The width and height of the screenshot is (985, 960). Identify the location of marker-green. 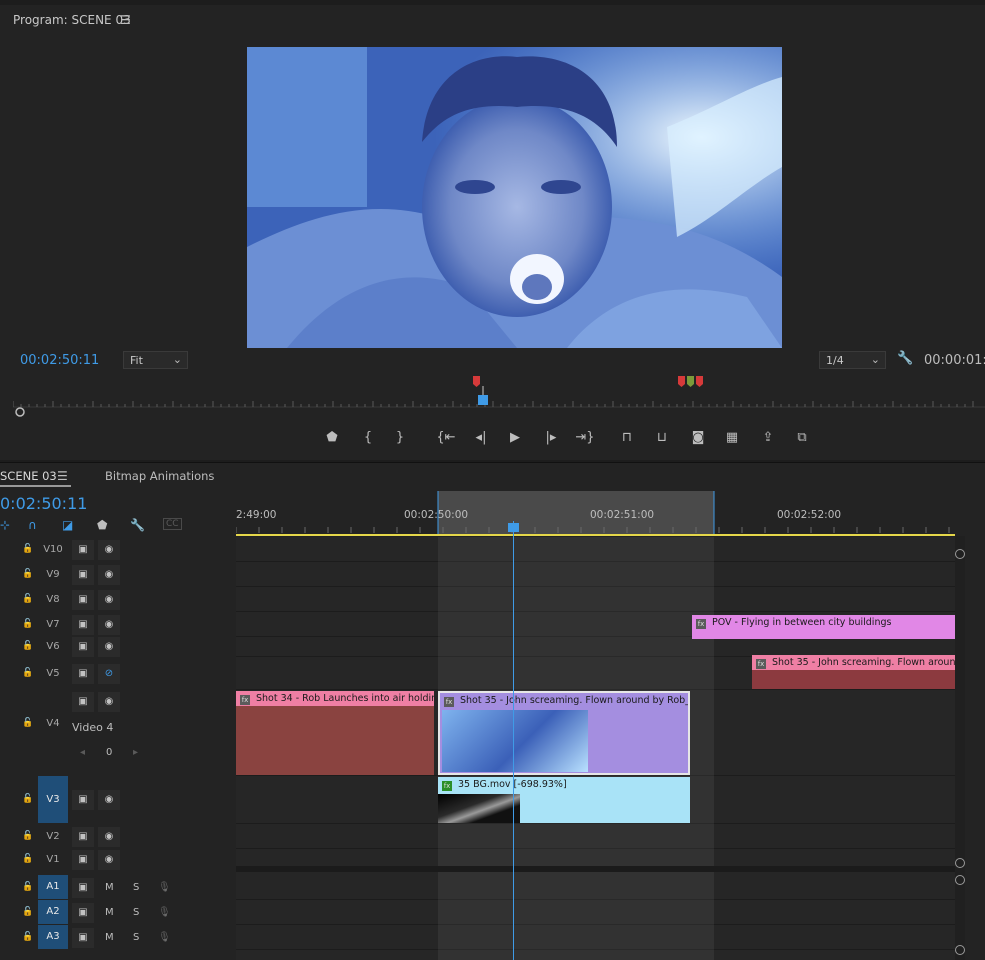
(690, 381).